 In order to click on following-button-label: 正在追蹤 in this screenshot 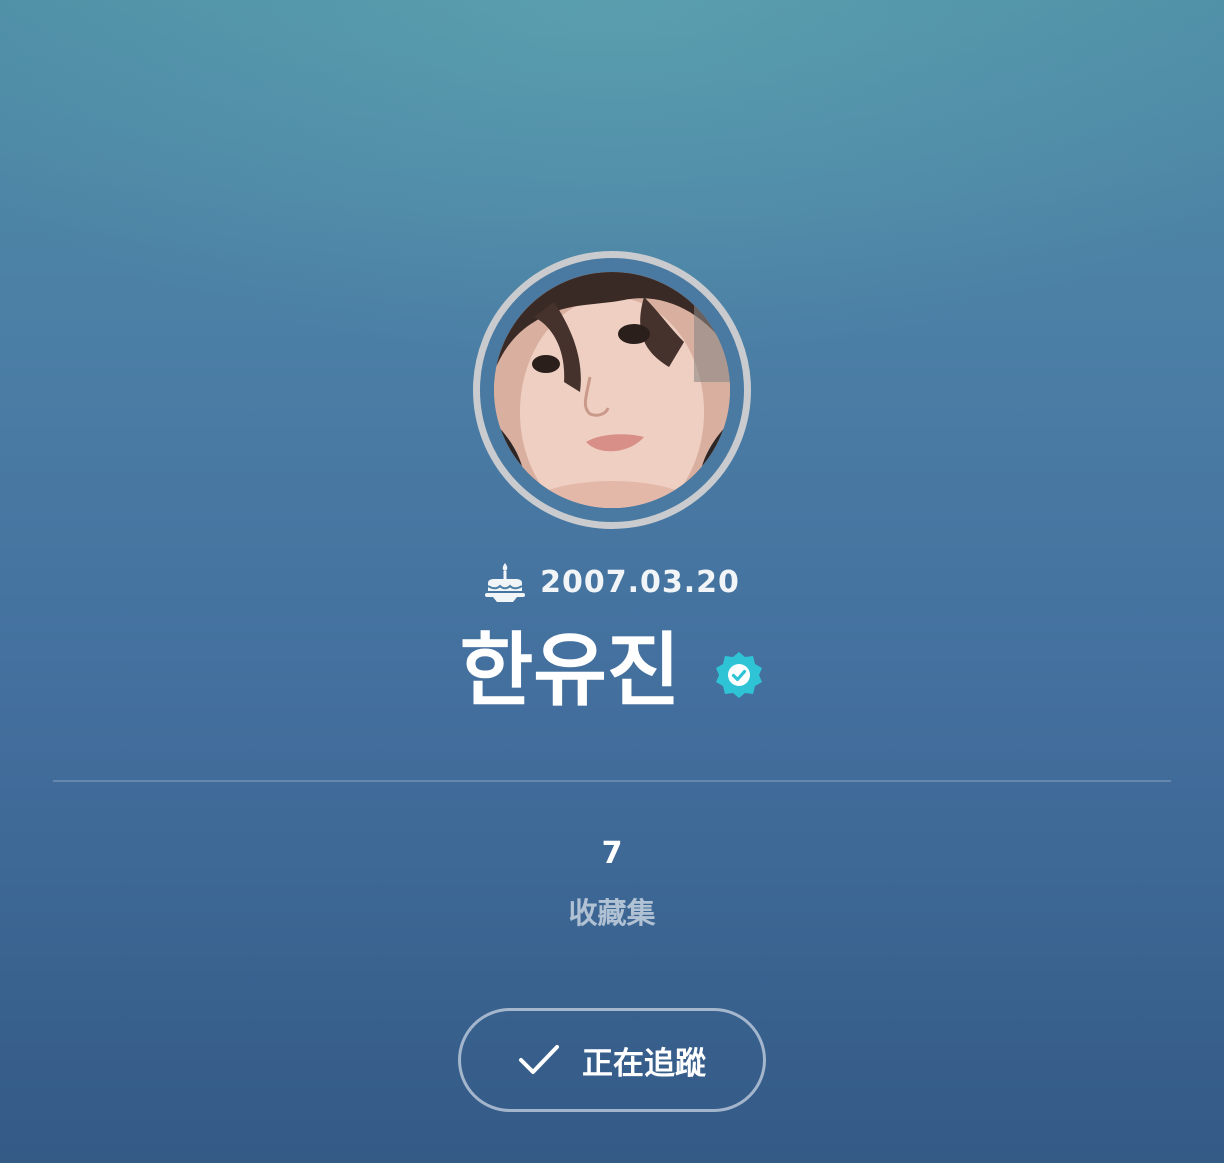, I will do `click(644, 1063)`.